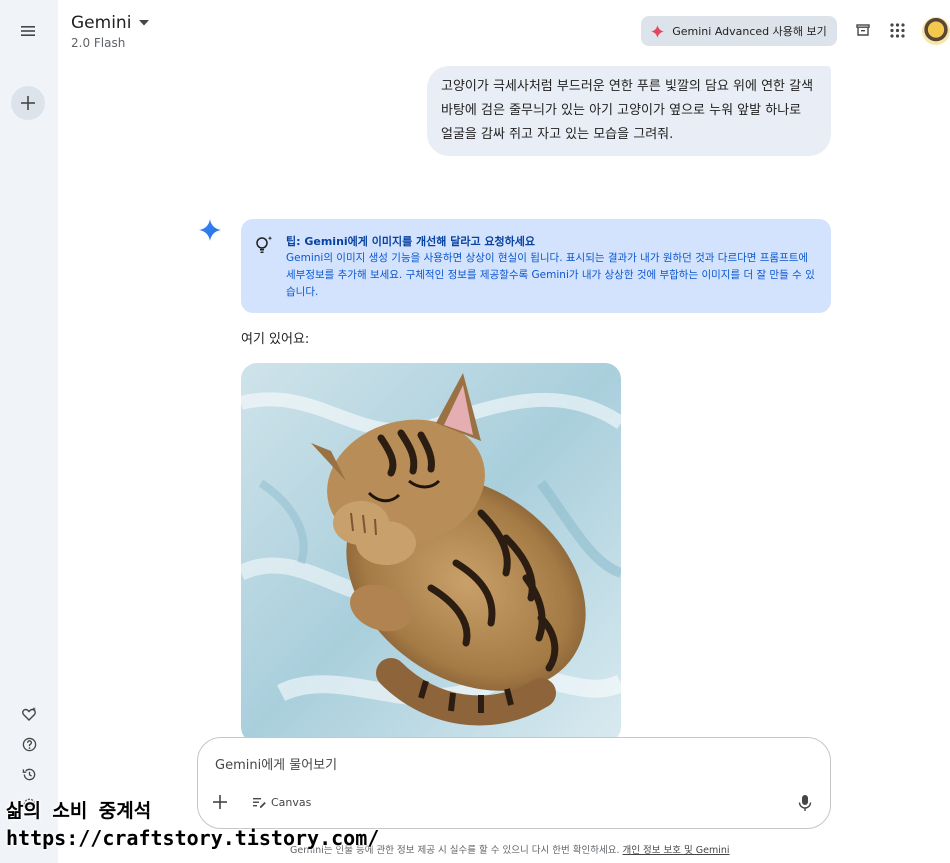 The height and width of the screenshot is (863, 950). I want to click on hamburger-menu-icon, so click(28, 31).